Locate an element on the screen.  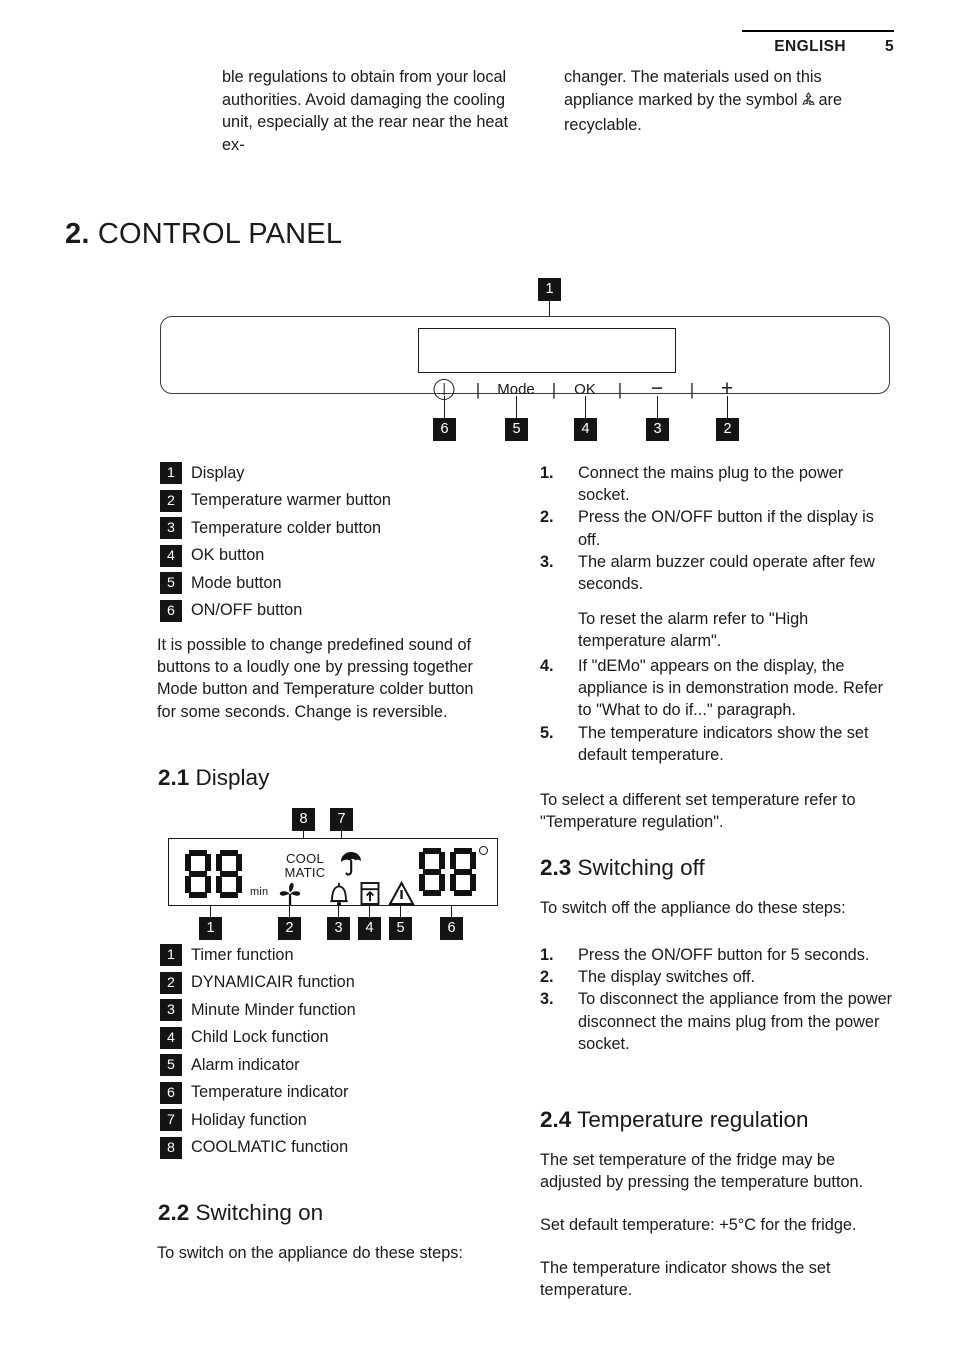
callout-badge-d2: 2 is located at coordinates (289, 928).